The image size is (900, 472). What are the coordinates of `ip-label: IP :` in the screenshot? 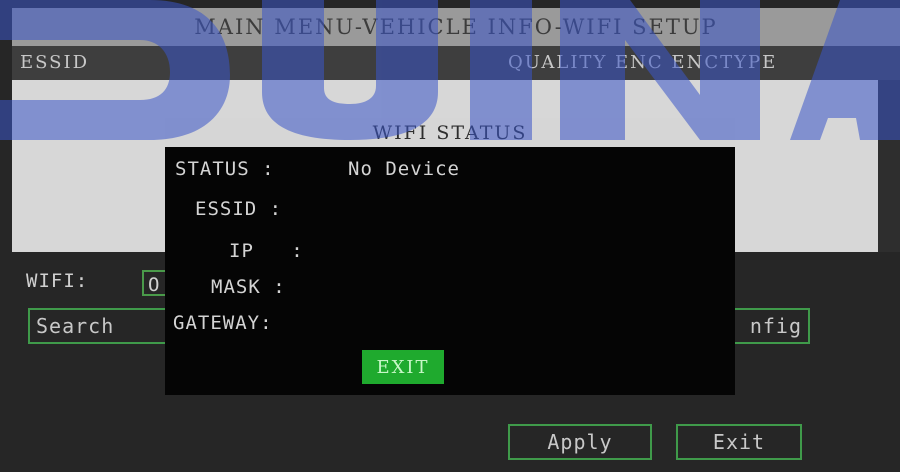 It's located at (266, 251).